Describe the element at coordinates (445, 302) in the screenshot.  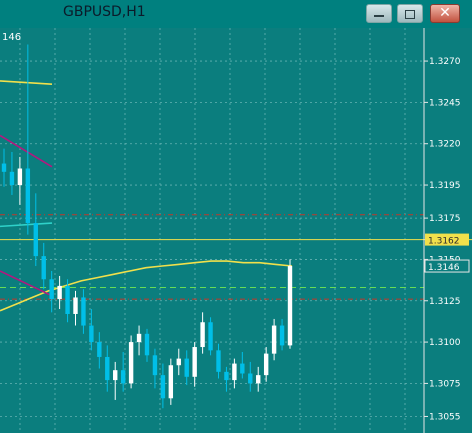
I see `axis-tick-label: 1.3125` at that location.